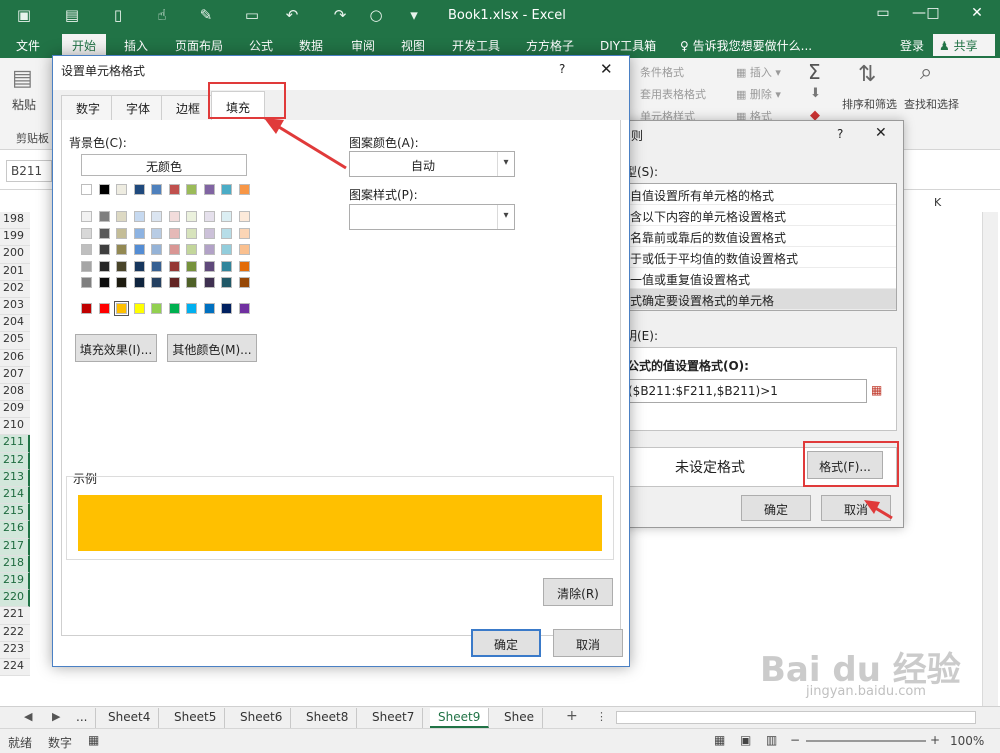  Describe the element at coordinates (29, 171) in the screenshot. I see `name-box: B211` at that location.